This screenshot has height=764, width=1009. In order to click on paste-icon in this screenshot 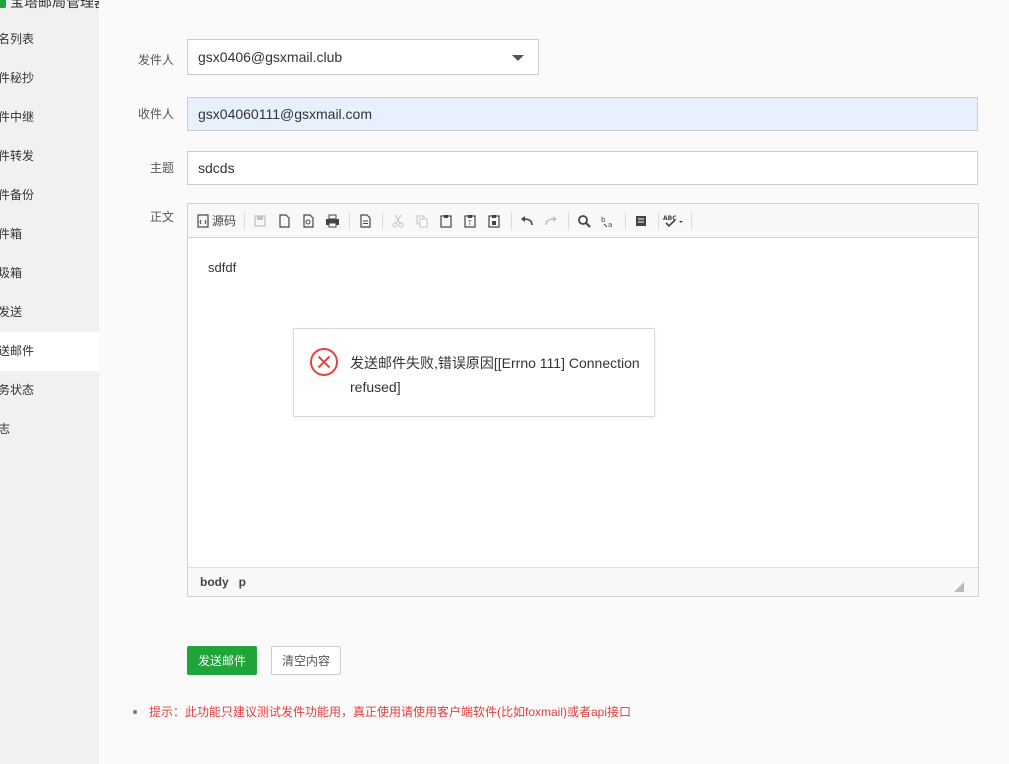, I will do `click(446, 221)`.